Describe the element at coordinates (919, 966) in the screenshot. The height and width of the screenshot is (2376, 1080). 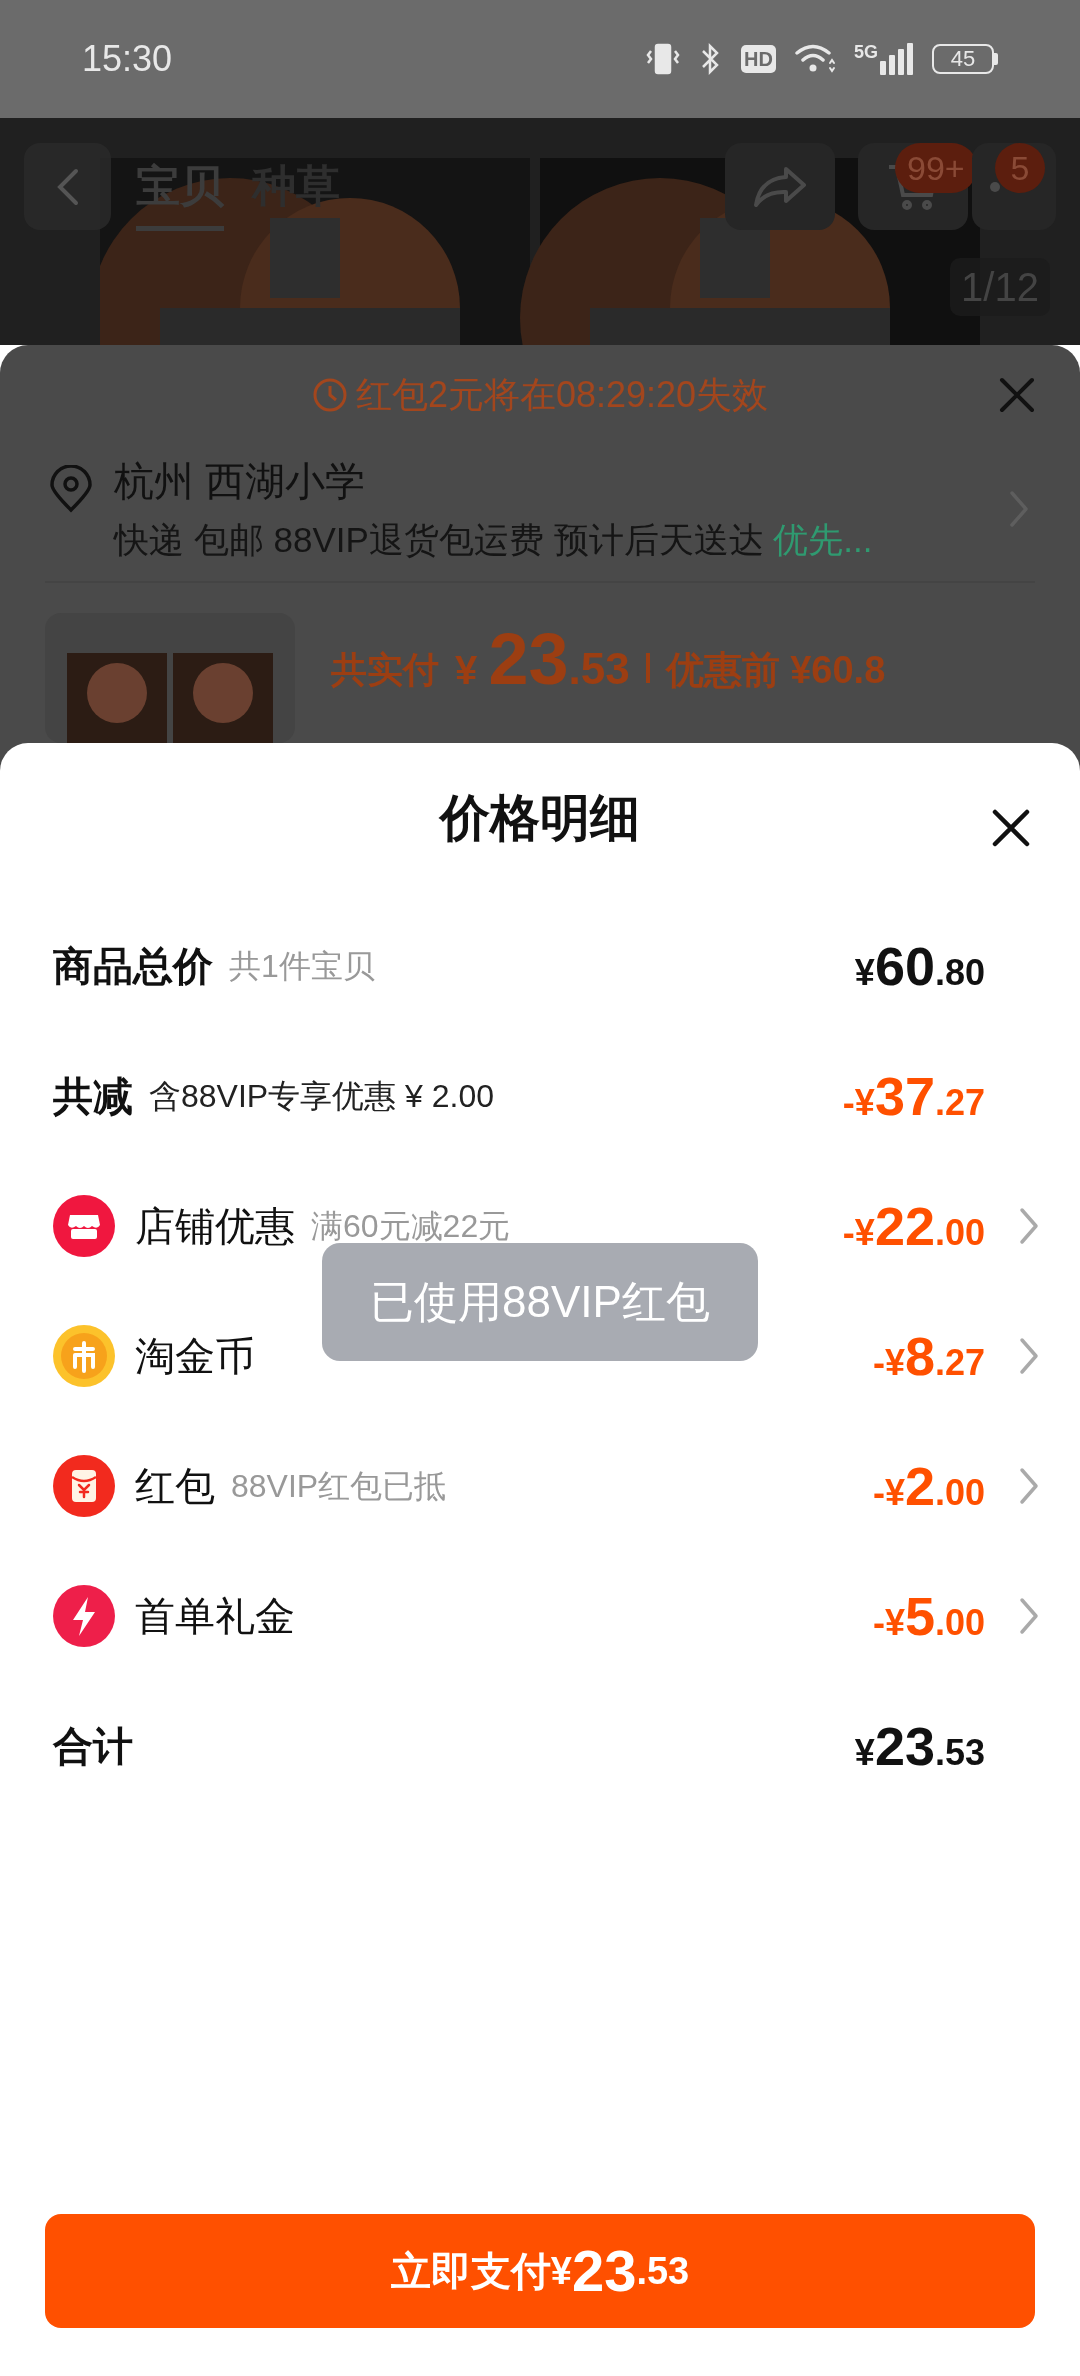
I see `price-amount: ¥60.80` at that location.